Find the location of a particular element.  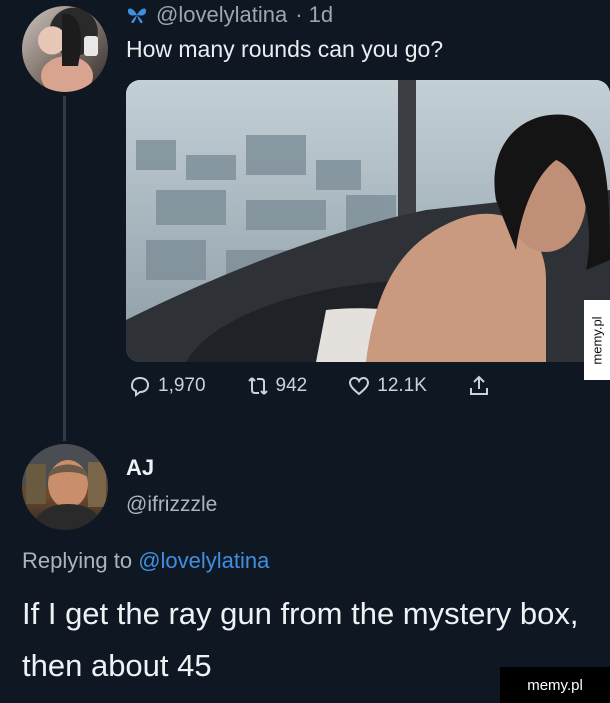

reply-action: 1,970 is located at coordinates (167, 386).